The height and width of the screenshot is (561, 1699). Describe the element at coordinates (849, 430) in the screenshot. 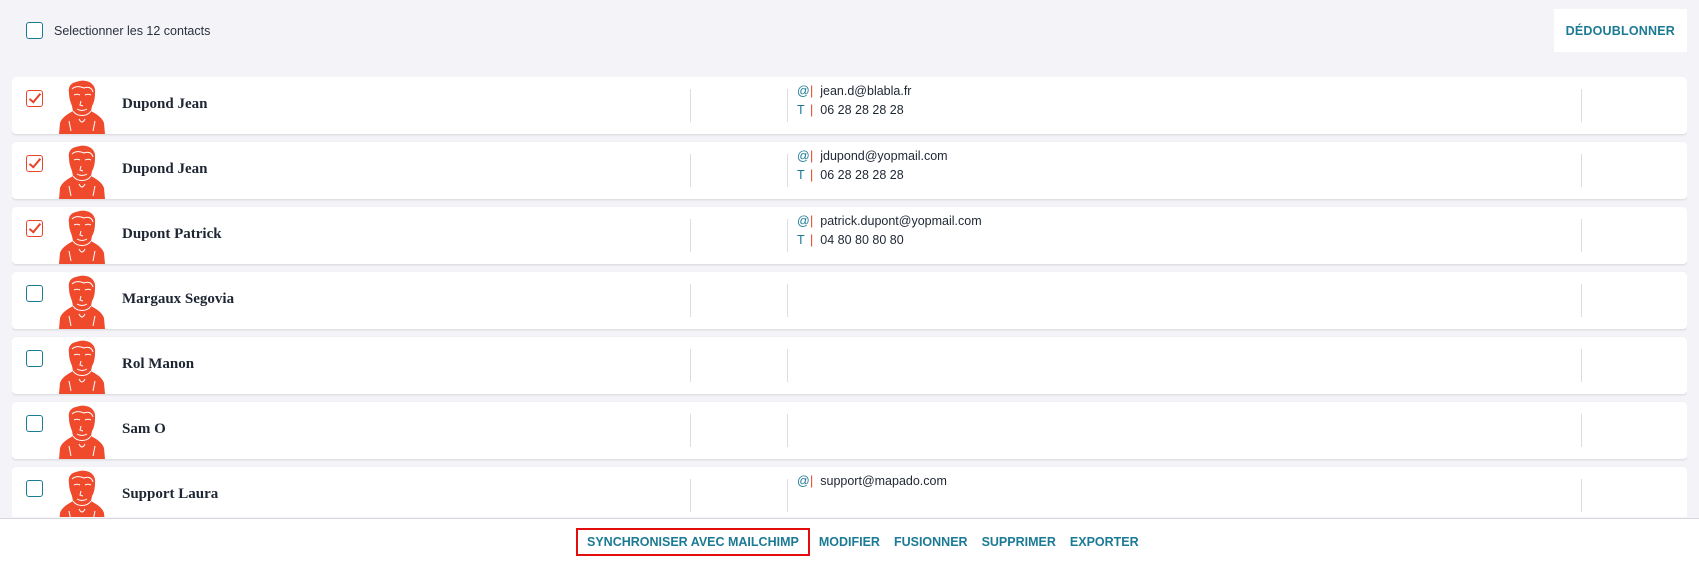

I see `contact-row: Sam O` at that location.